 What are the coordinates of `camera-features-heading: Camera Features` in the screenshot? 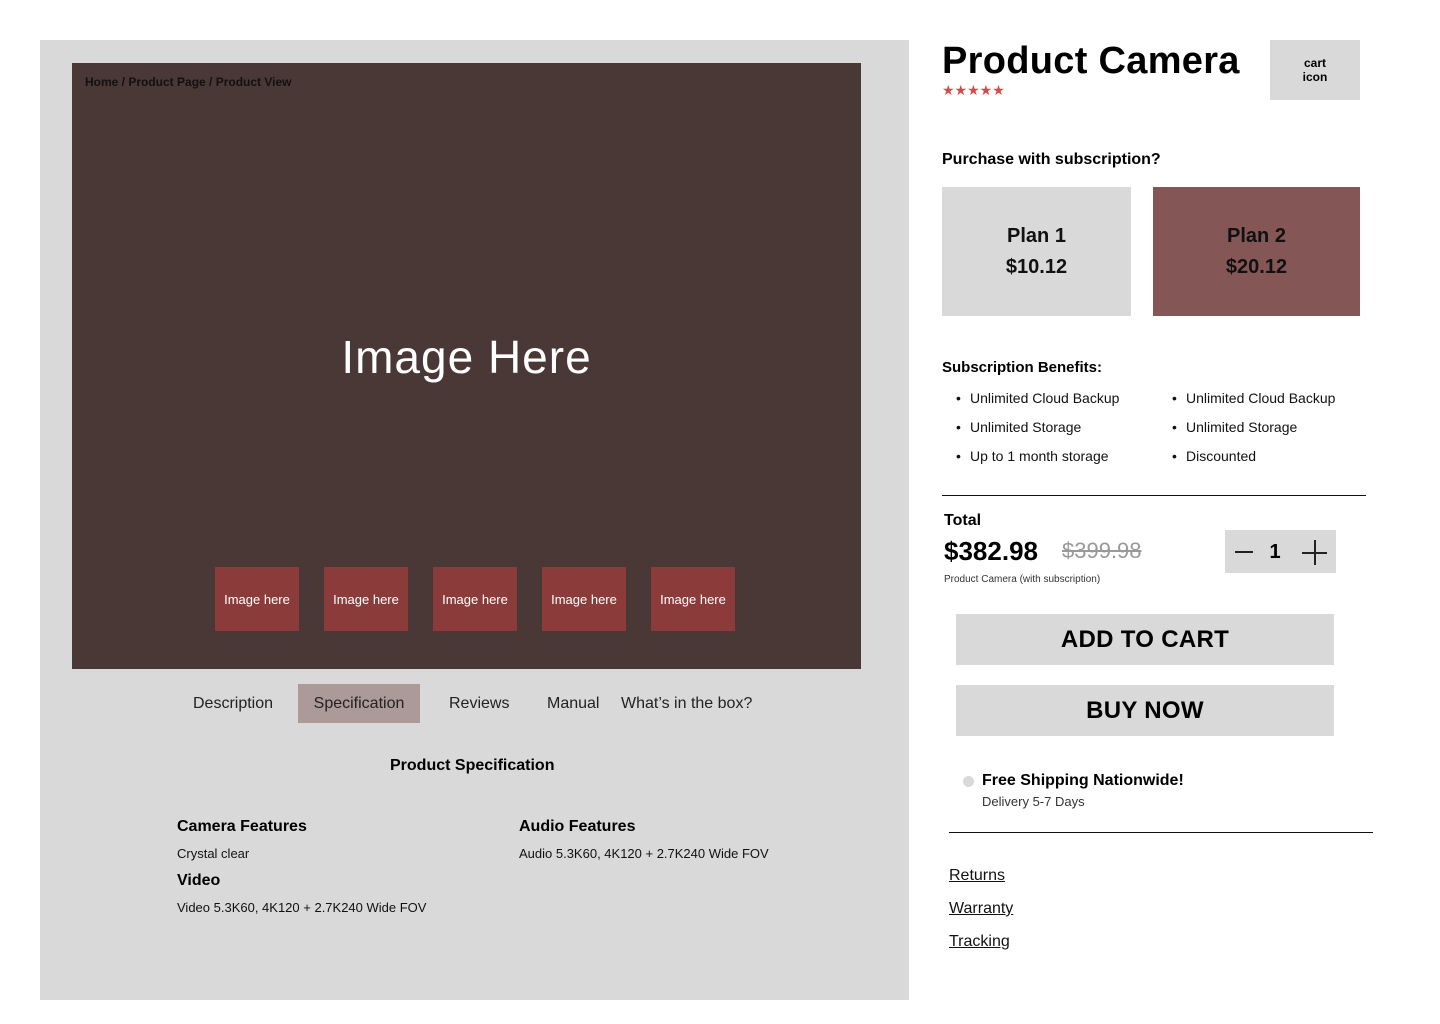 It's located at (242, 826).